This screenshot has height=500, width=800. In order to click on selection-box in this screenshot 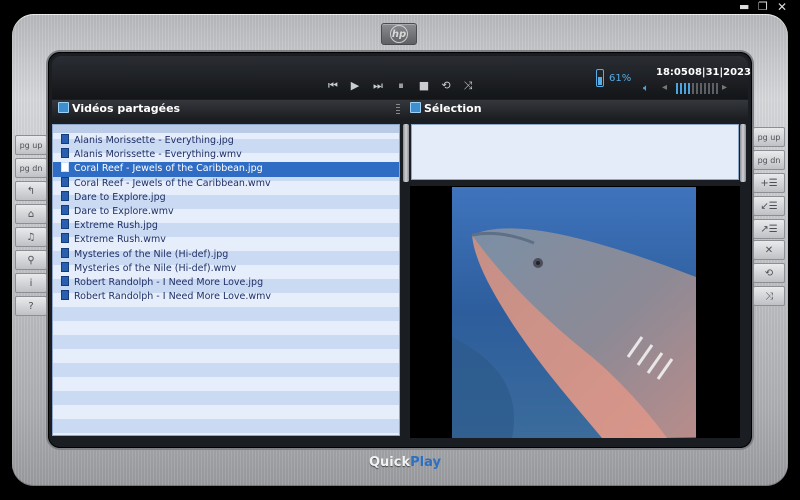, I will do `click(575, 152)`.